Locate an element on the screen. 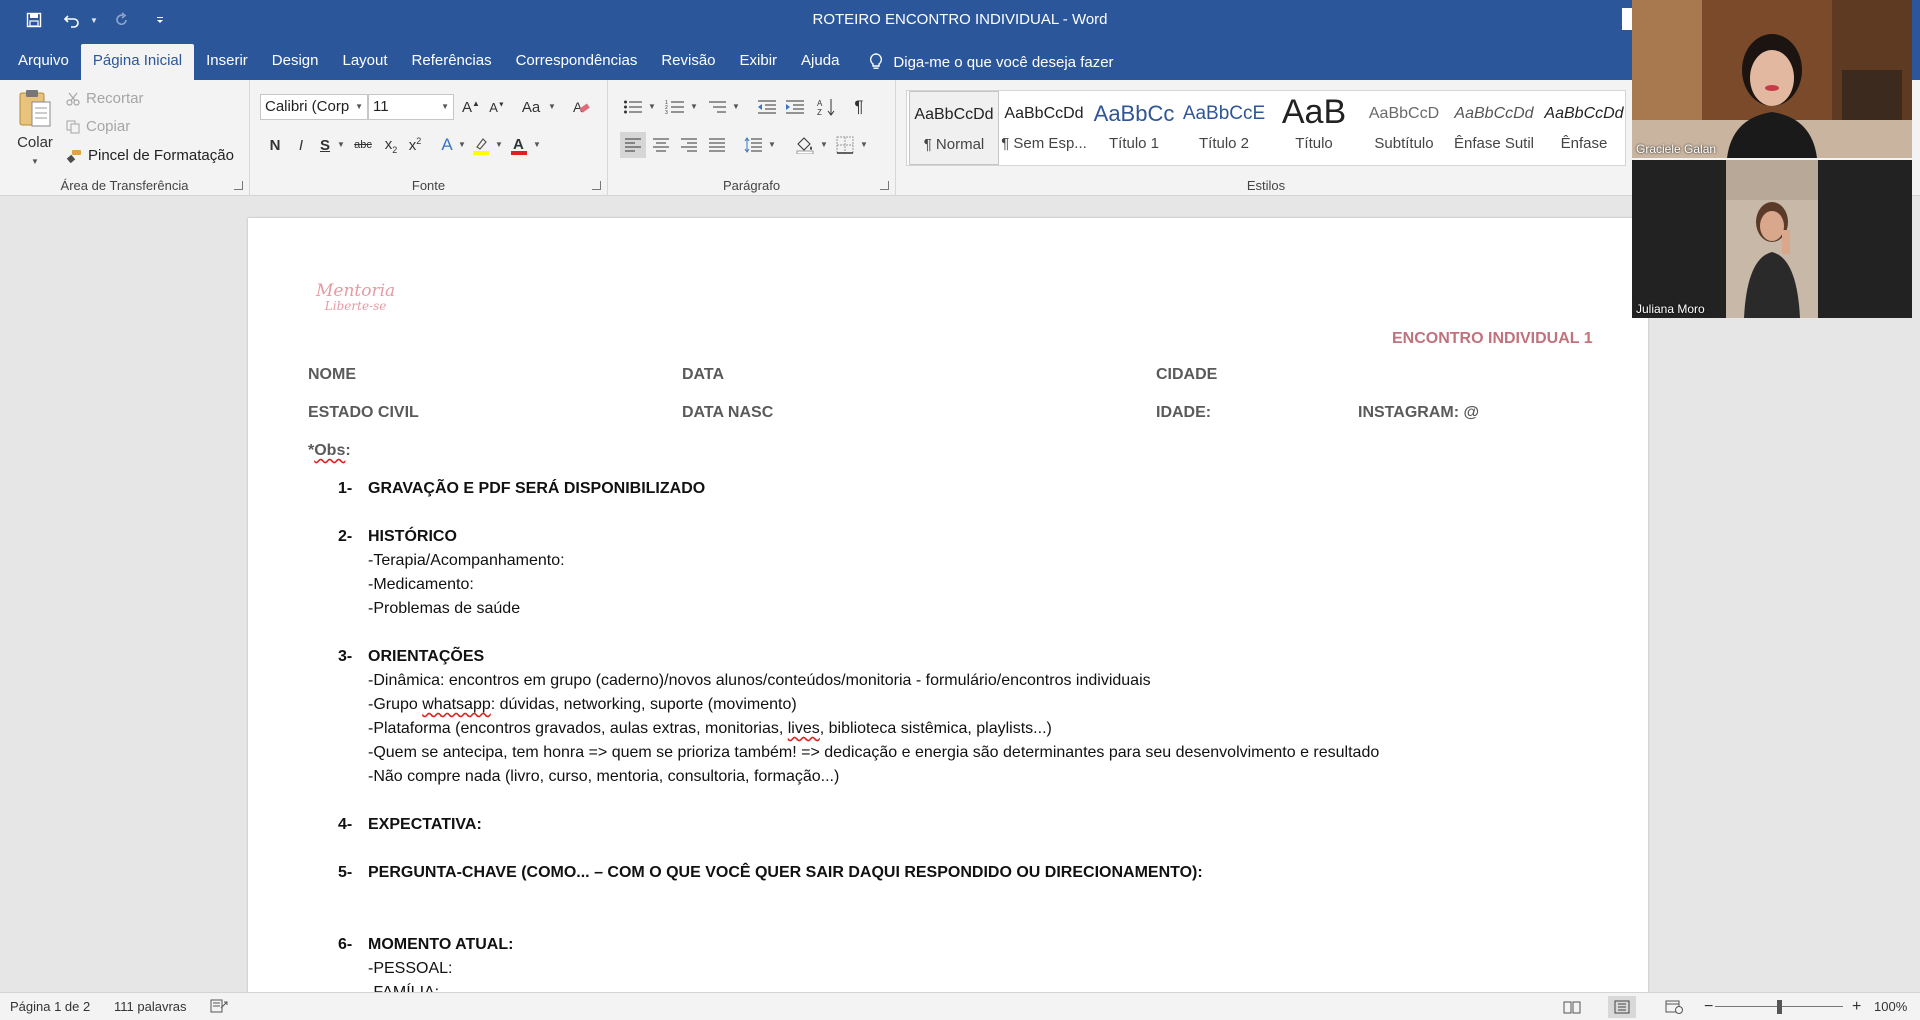  bullets-button is located at coordinates (633, 107).